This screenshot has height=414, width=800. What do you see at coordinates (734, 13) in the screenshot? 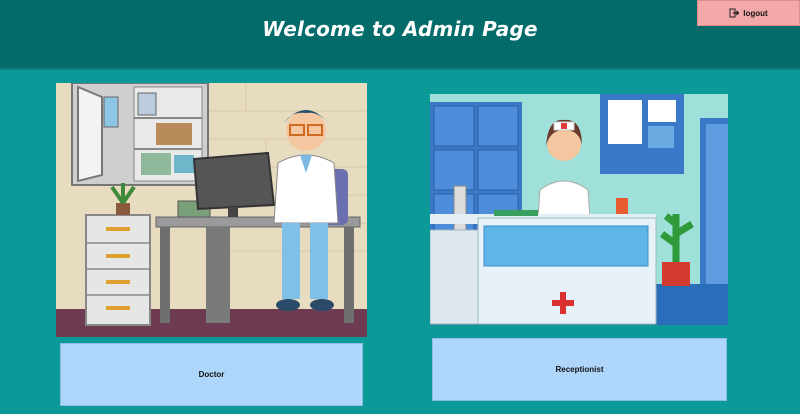
I see `logout-icon` at bounding box center [734, 13].